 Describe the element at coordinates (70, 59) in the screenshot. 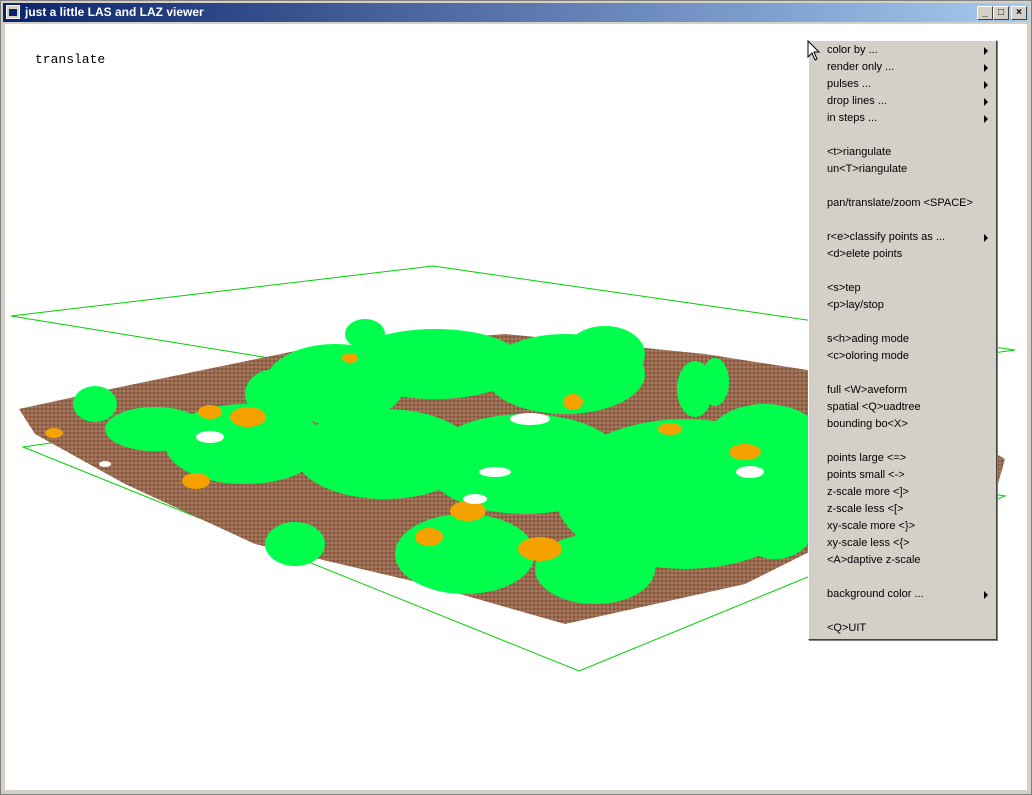

I see `interaction-mode-label: translate` at that location.